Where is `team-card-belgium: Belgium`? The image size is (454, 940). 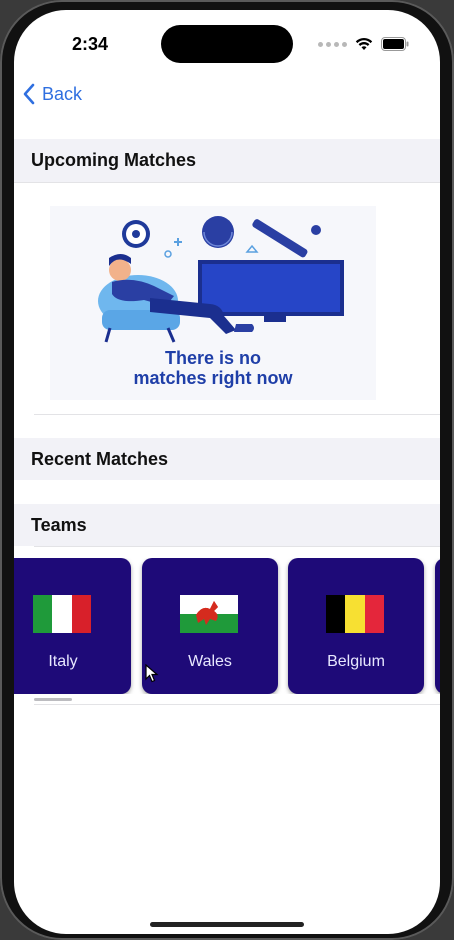
team-card-belgium: Belgium is located at coordinates (356, 626).